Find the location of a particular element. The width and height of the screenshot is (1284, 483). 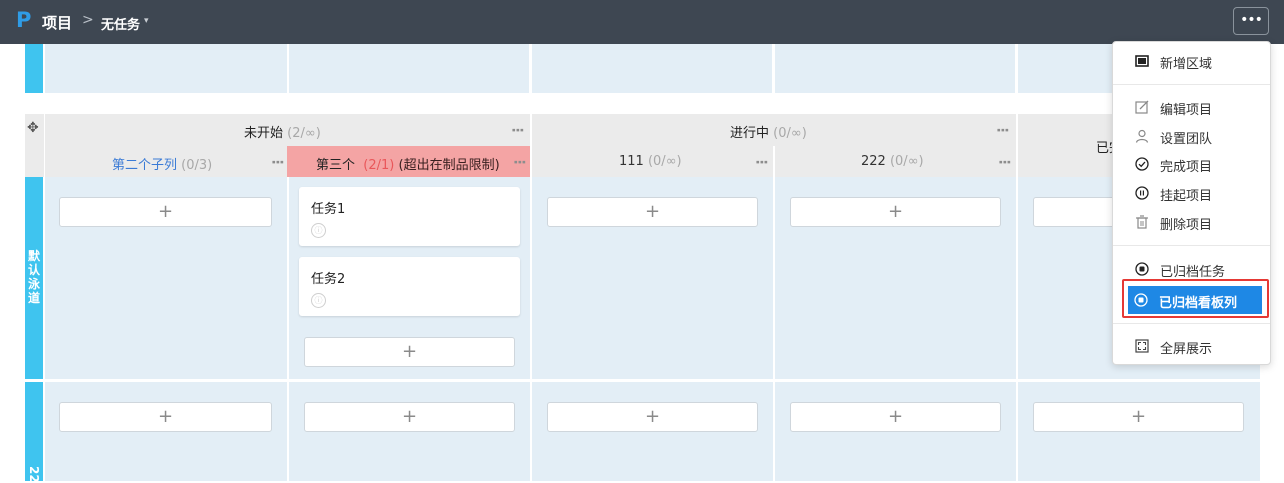

lane-cell: 任务1 ⓘ 任务2 ⓘ + is located at coordinates (409, 278).